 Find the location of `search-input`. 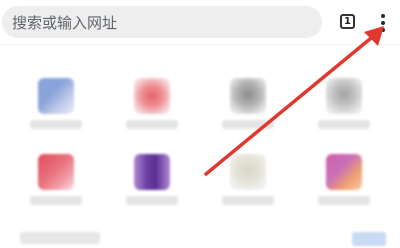

search-input is located at coordinates (162, 23).